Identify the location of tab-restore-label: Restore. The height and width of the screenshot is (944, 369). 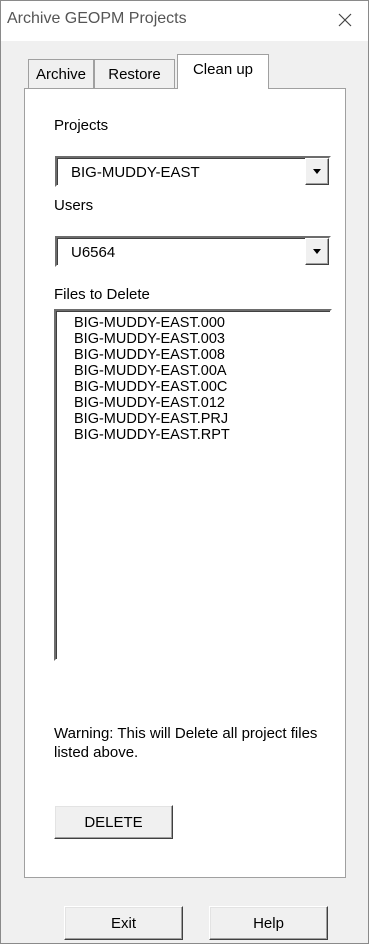
(134, 74).